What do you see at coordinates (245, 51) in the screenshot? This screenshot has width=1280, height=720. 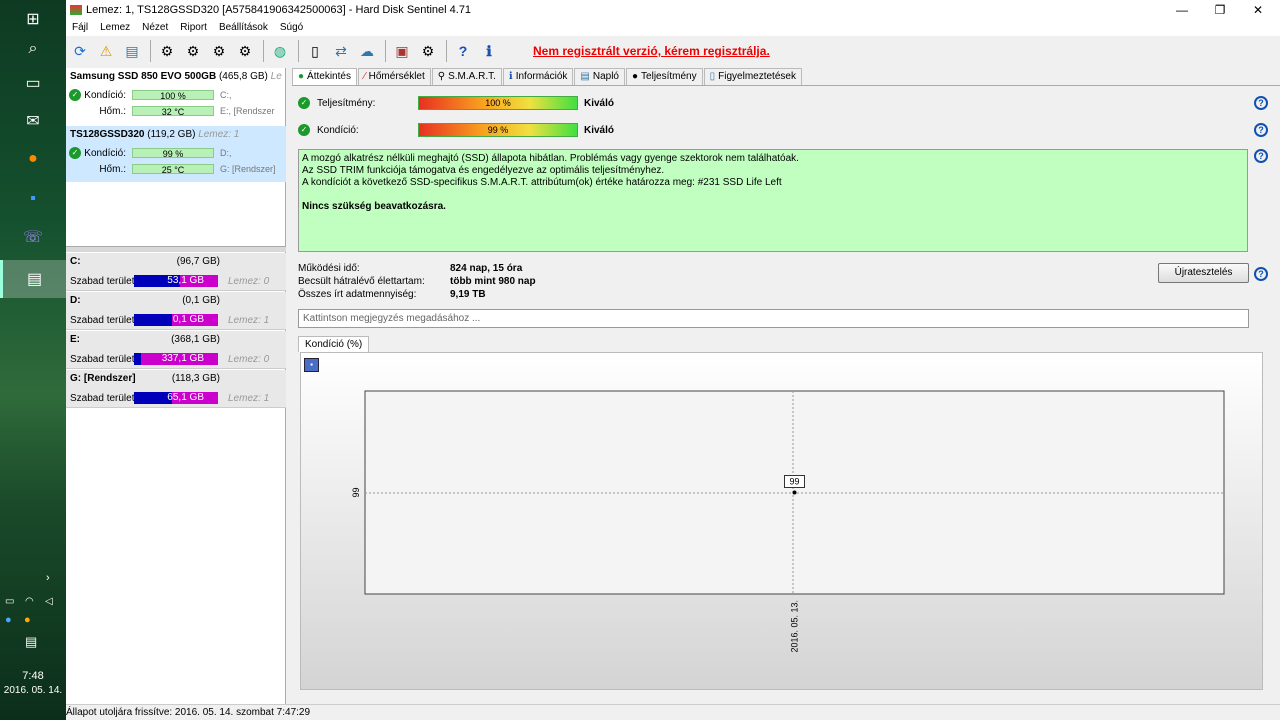 I see `disk-test4-icon: ⚙` at bounding box center [245, 51].